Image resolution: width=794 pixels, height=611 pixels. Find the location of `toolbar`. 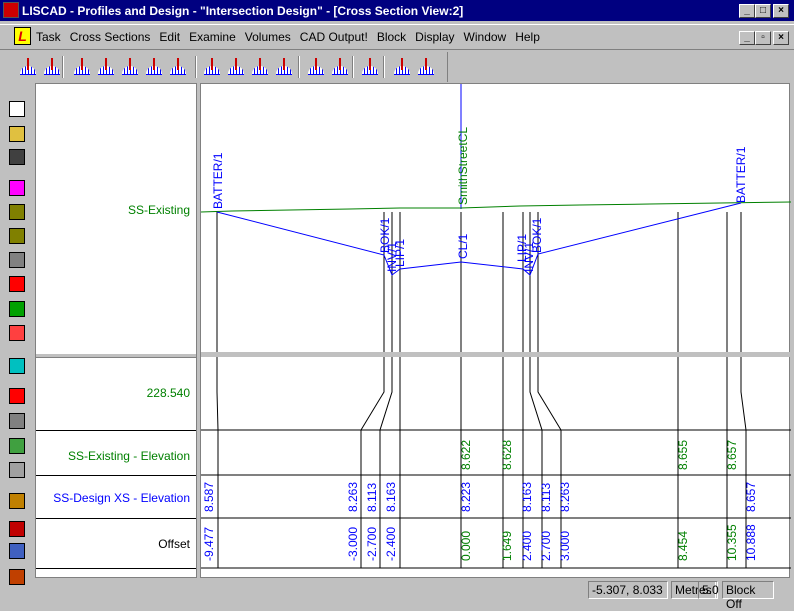

toolbar is located at coordinates (224, 67).